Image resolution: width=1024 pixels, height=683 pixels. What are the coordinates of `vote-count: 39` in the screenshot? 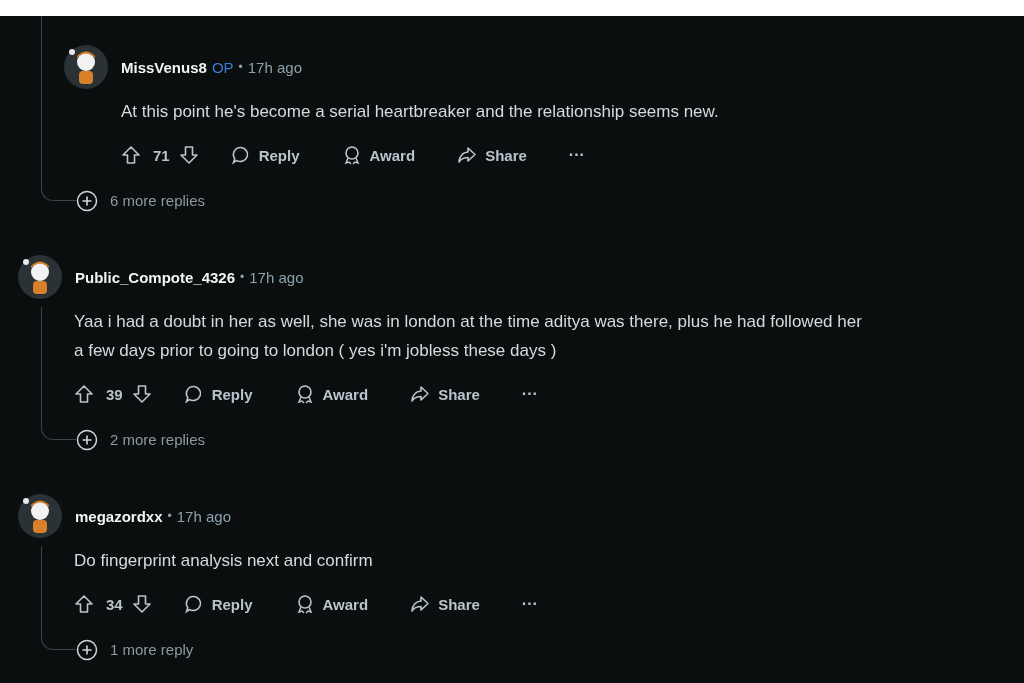 It's located at (114, 394).